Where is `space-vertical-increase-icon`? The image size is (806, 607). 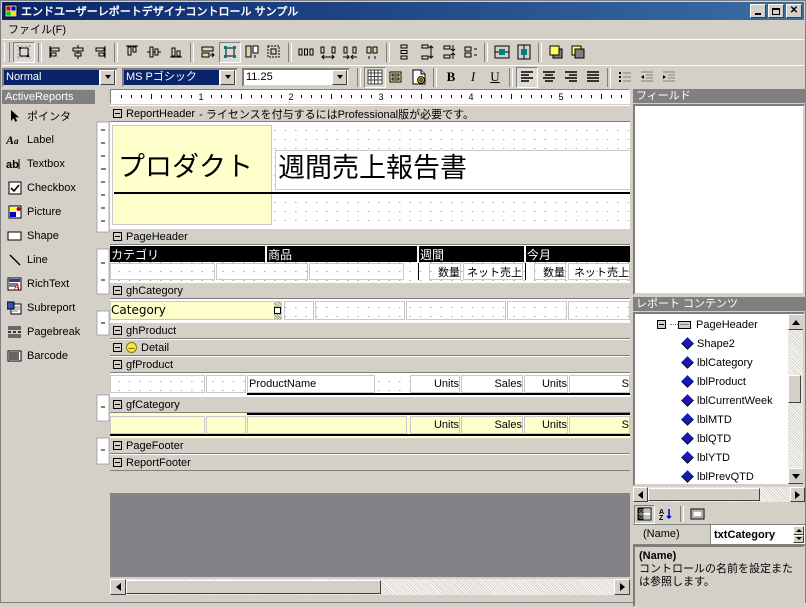
space-vertical-increase-icon is located at coordinates (426, 52).